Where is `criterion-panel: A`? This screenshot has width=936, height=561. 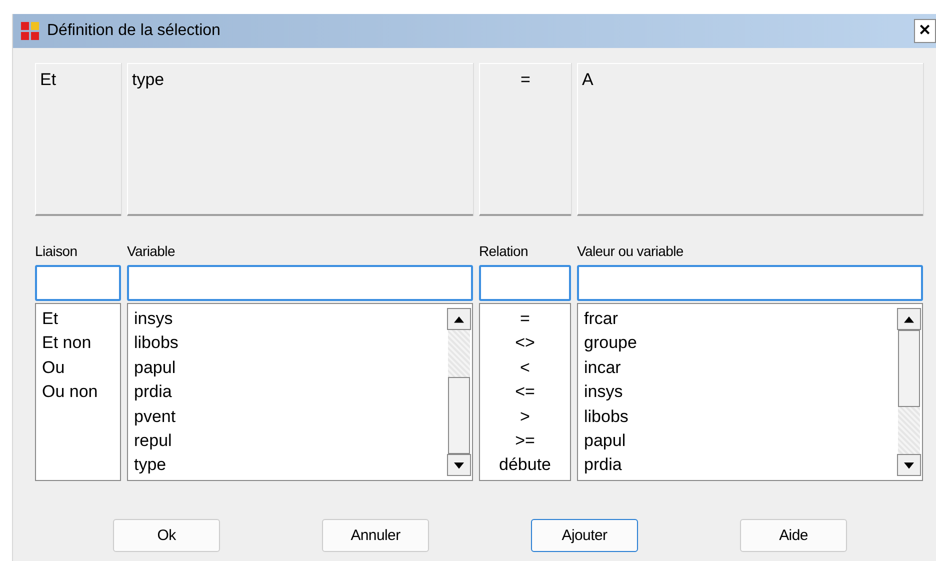 criterion-panel: A is located at coordinates (750, 139).